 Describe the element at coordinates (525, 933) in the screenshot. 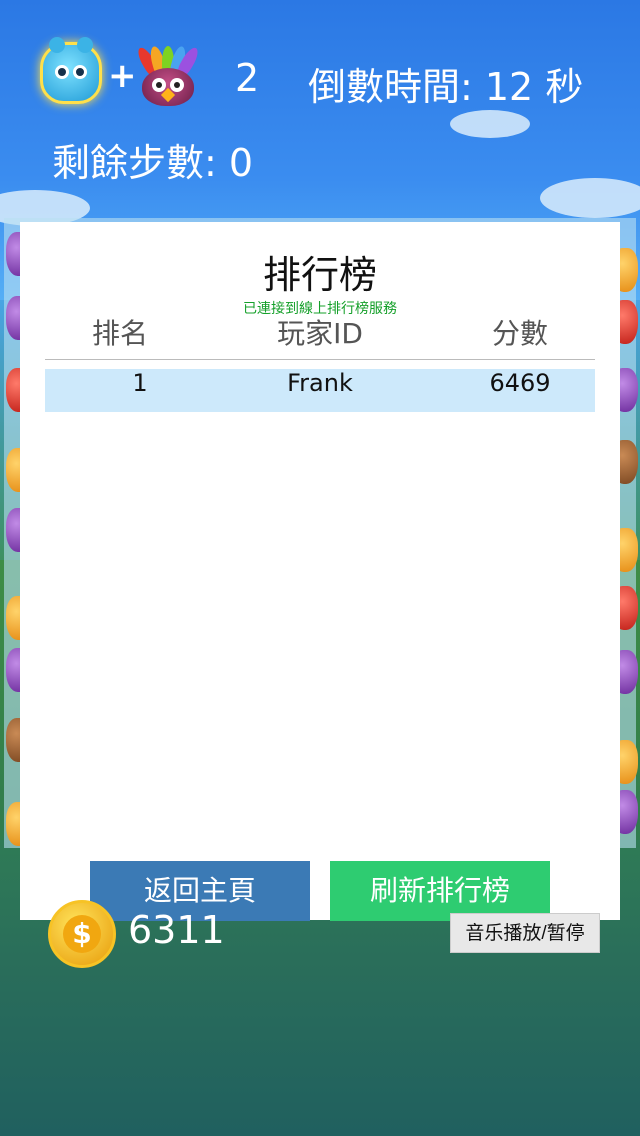

I see `music-toggle-button: 音乐播放/暂停` at that location.